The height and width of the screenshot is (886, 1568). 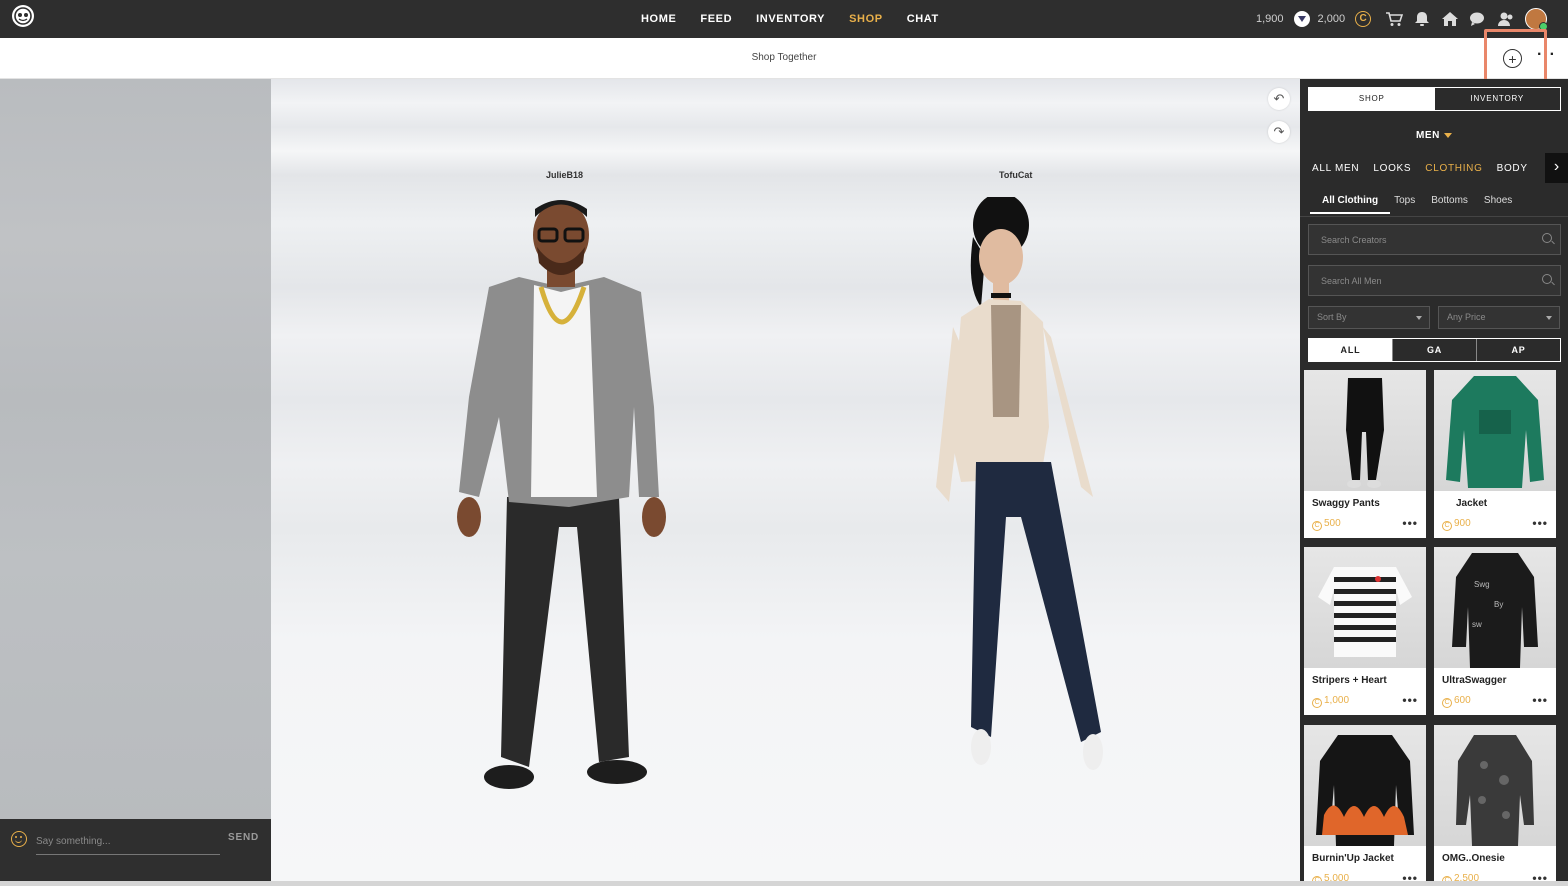 I want to click on product-card: Jacket C 900 •••, so click(x=1495, y=454).